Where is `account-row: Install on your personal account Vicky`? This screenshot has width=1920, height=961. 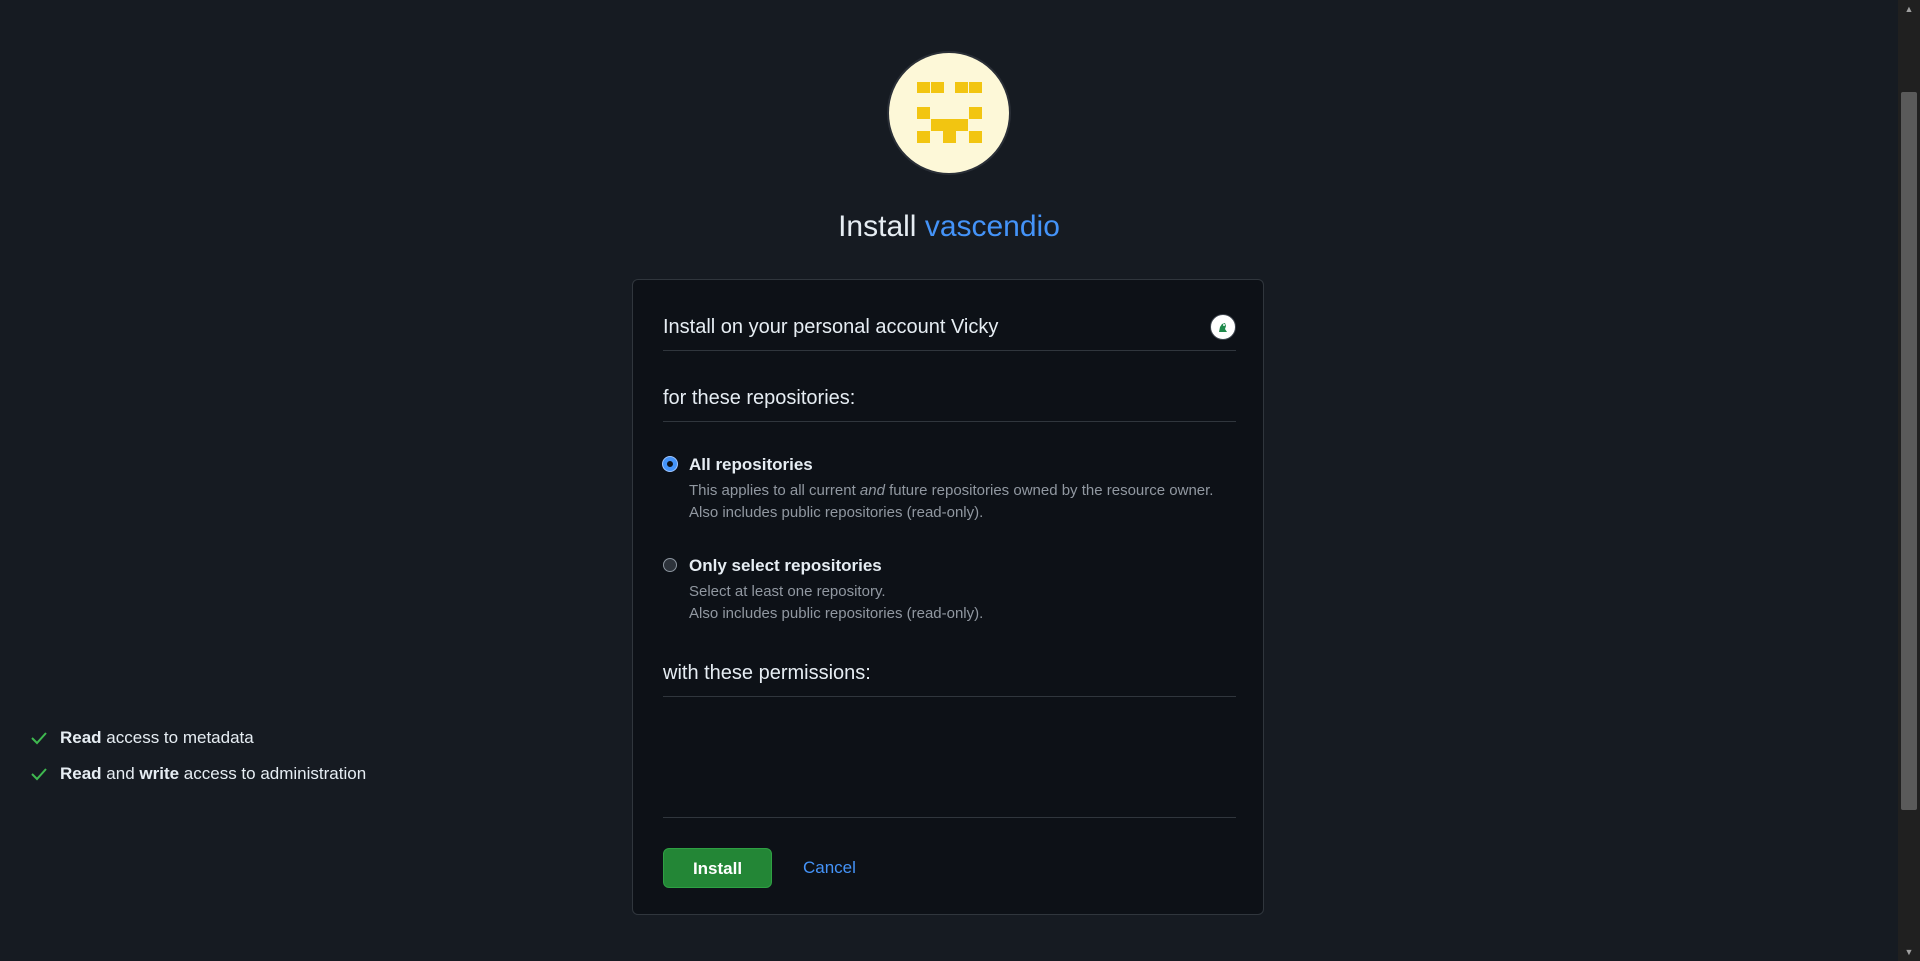 account-row: Install on your personal account Vicky is located at coordinates (949, 332).